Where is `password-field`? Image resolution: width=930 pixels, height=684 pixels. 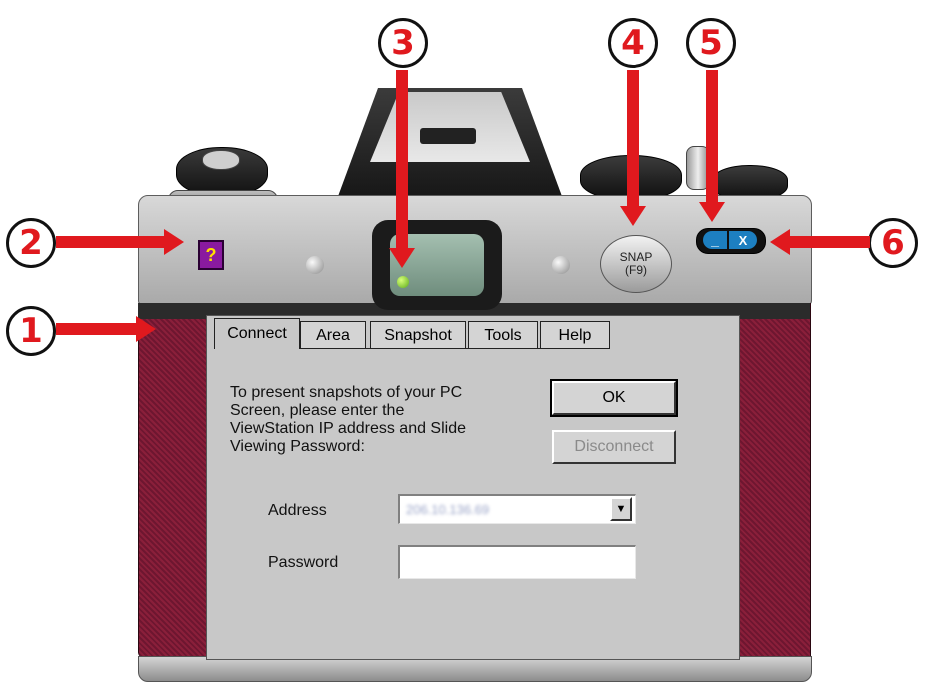 password-field is located at coordinates (517, 562).